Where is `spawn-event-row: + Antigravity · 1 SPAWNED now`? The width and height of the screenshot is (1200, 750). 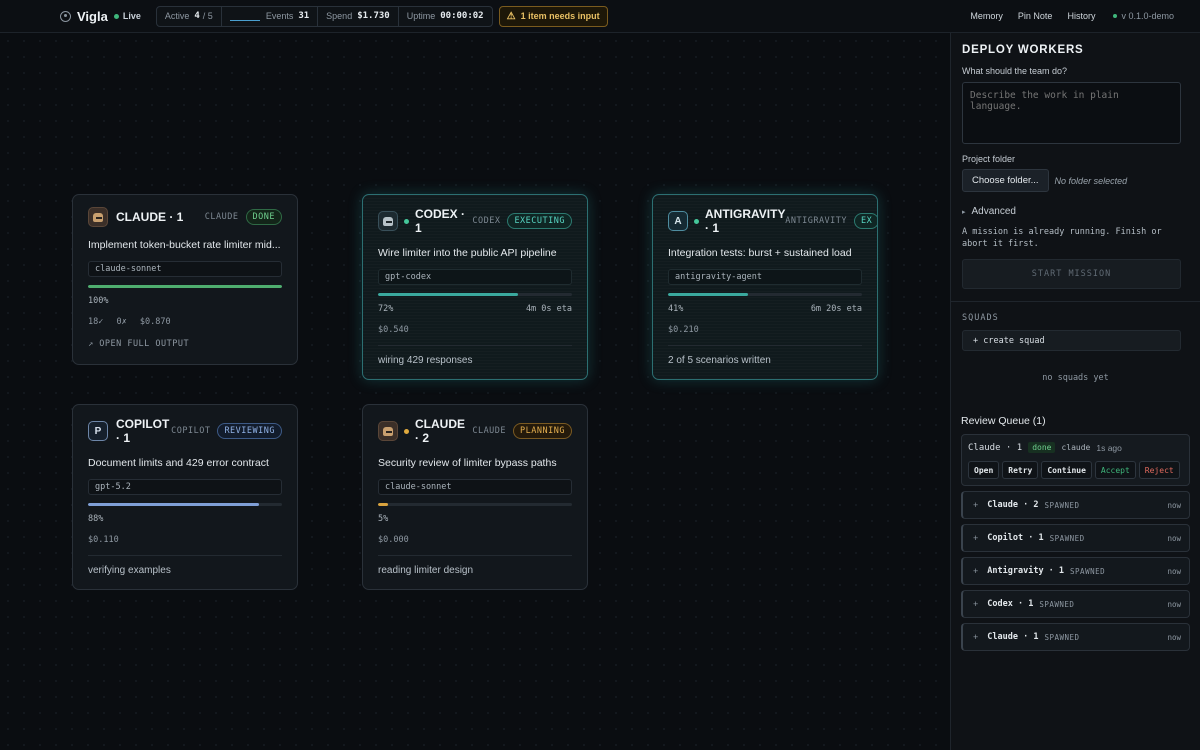
spawn-event-row: + Antigravity · 1 SPAWNED now is located at coordinates (1075, 571).